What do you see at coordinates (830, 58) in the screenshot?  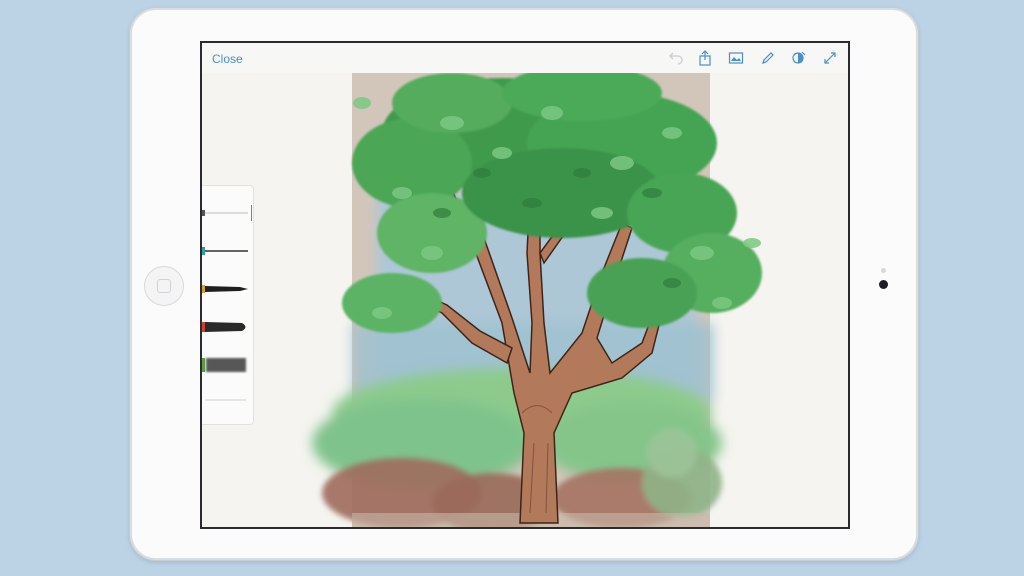 I see `expand-icon` at bounding box center [830, 58].